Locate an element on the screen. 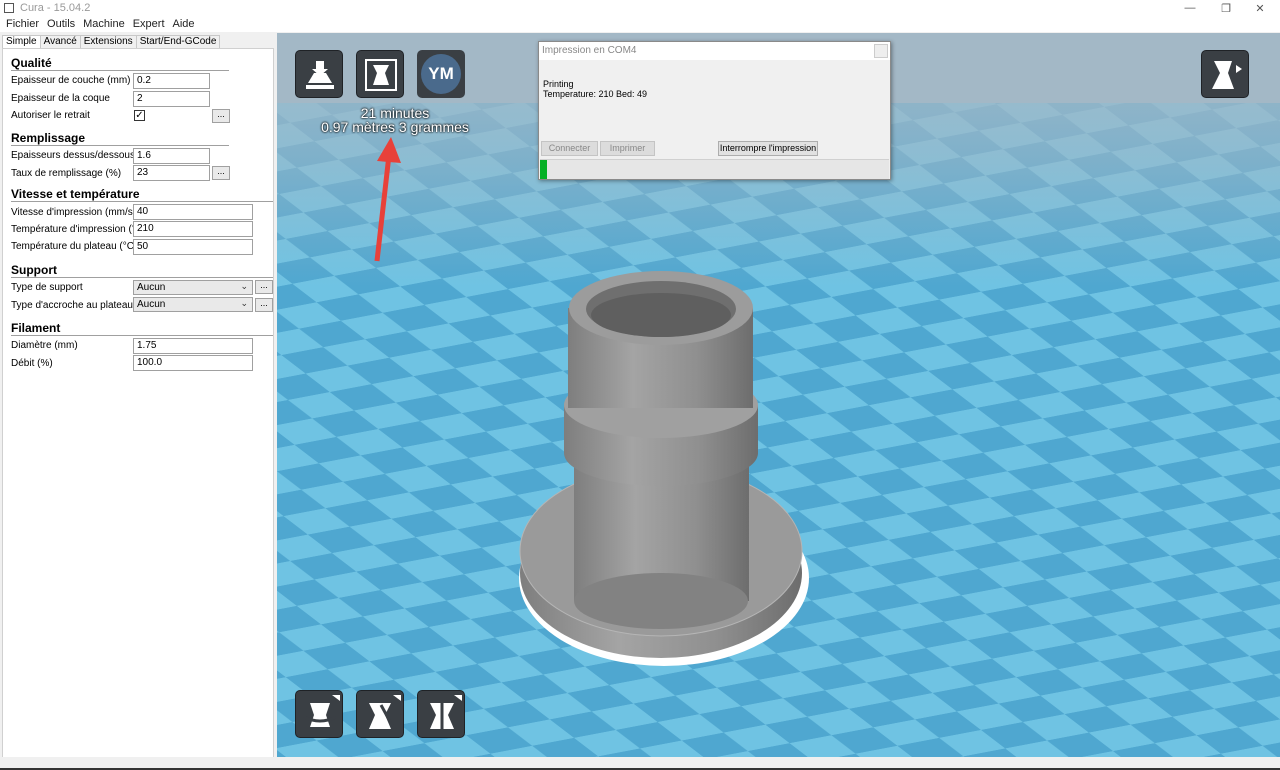 This screenshot has height=770, width=1280. print-status-temperature: Temperature: 210 Bed: 49 is located at coordinates (595, 94).